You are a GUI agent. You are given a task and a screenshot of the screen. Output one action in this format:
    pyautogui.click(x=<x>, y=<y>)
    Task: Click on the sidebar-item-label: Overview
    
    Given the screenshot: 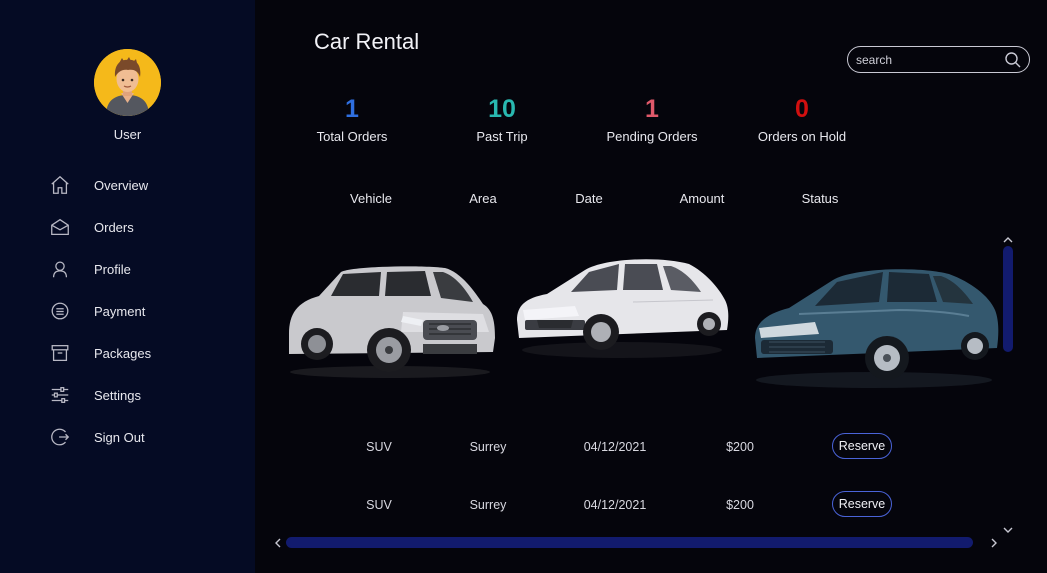 What is the action you would take?
    pyautogui.click(x=121, y=185)
    